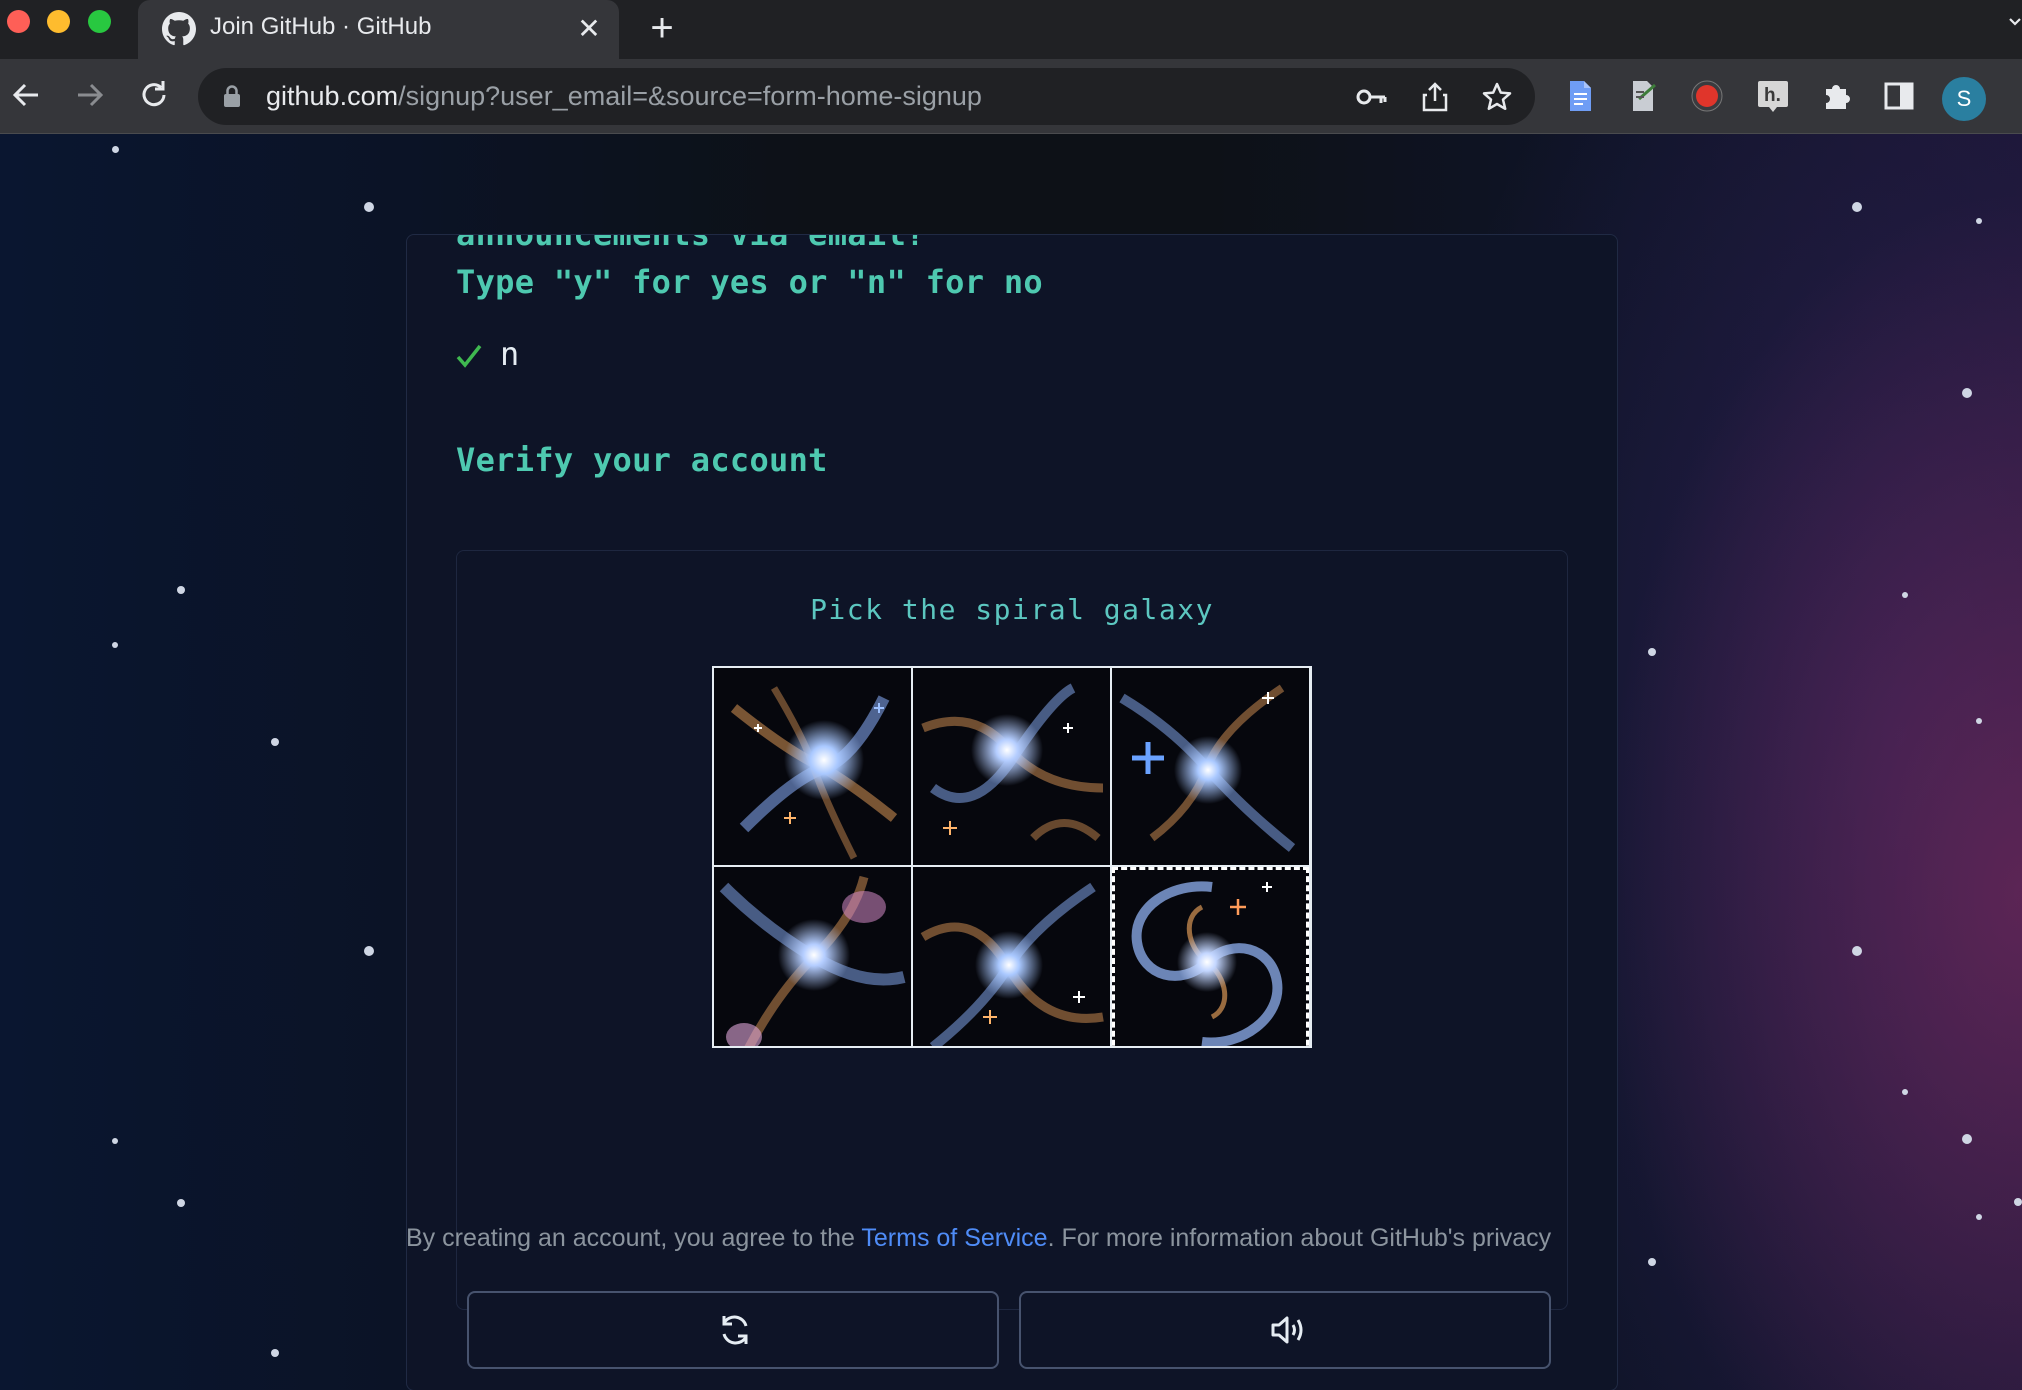 The image size is (2022, 1390). I want to click on forward-button, so click(90, 95).